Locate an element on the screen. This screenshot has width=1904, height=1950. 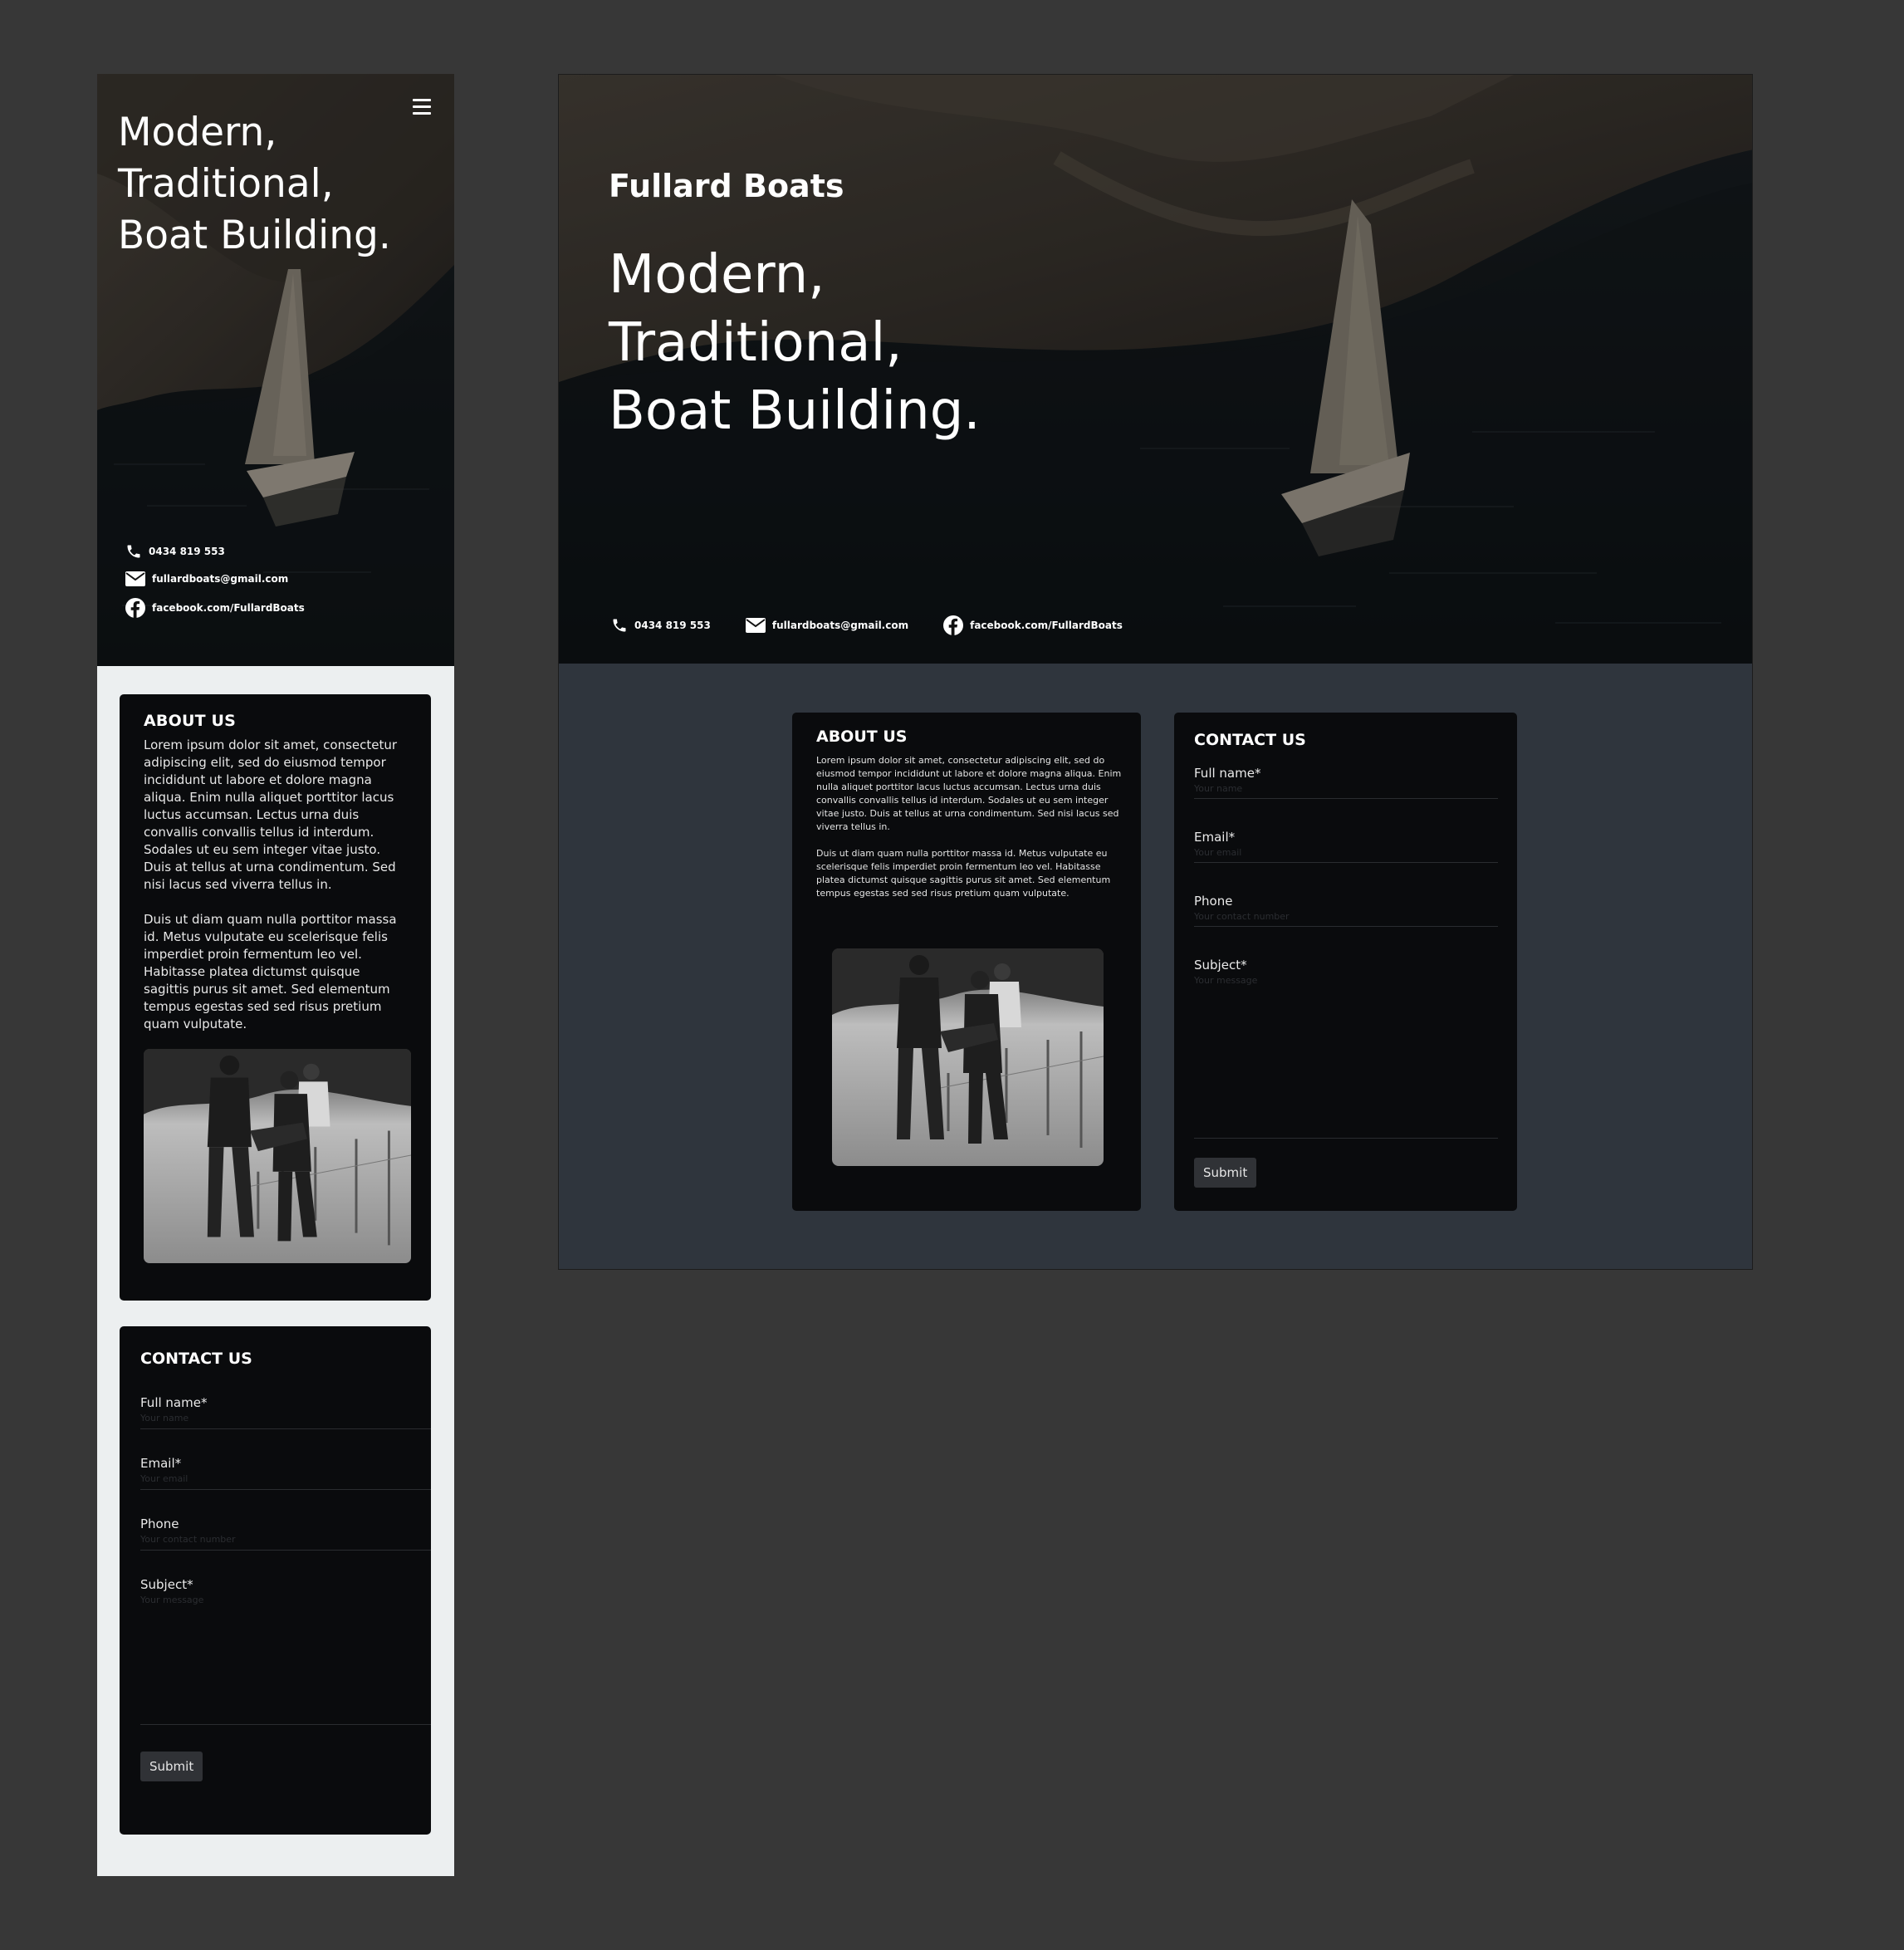
brand-title: Fullard Boats is located at coordinates (726, 186).